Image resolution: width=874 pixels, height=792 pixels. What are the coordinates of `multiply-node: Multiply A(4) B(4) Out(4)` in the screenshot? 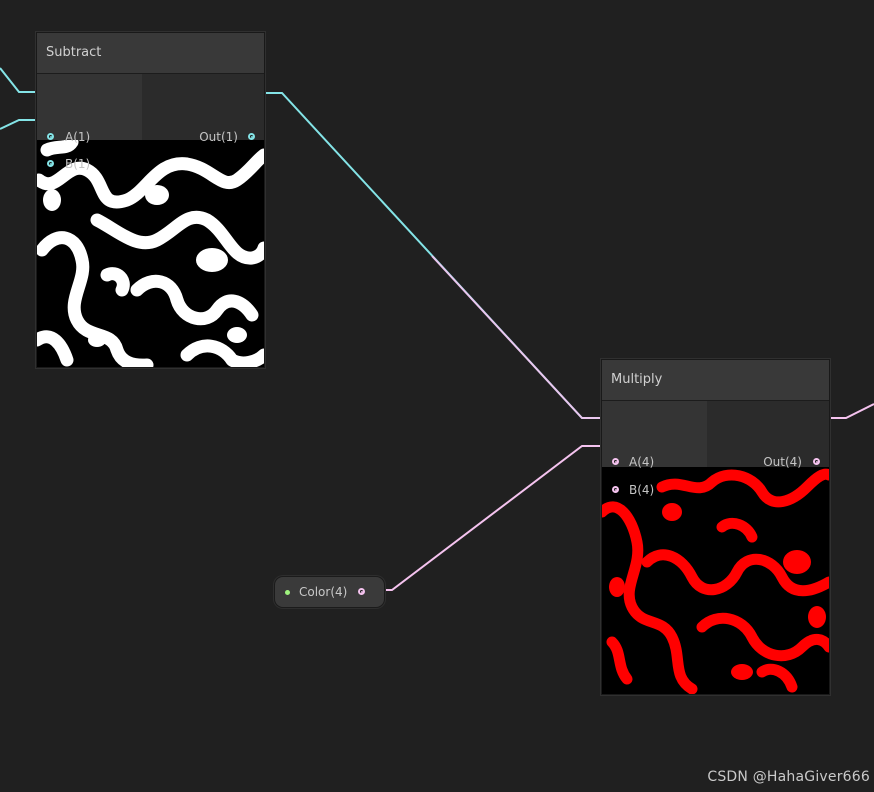 It's located at (715, 527).